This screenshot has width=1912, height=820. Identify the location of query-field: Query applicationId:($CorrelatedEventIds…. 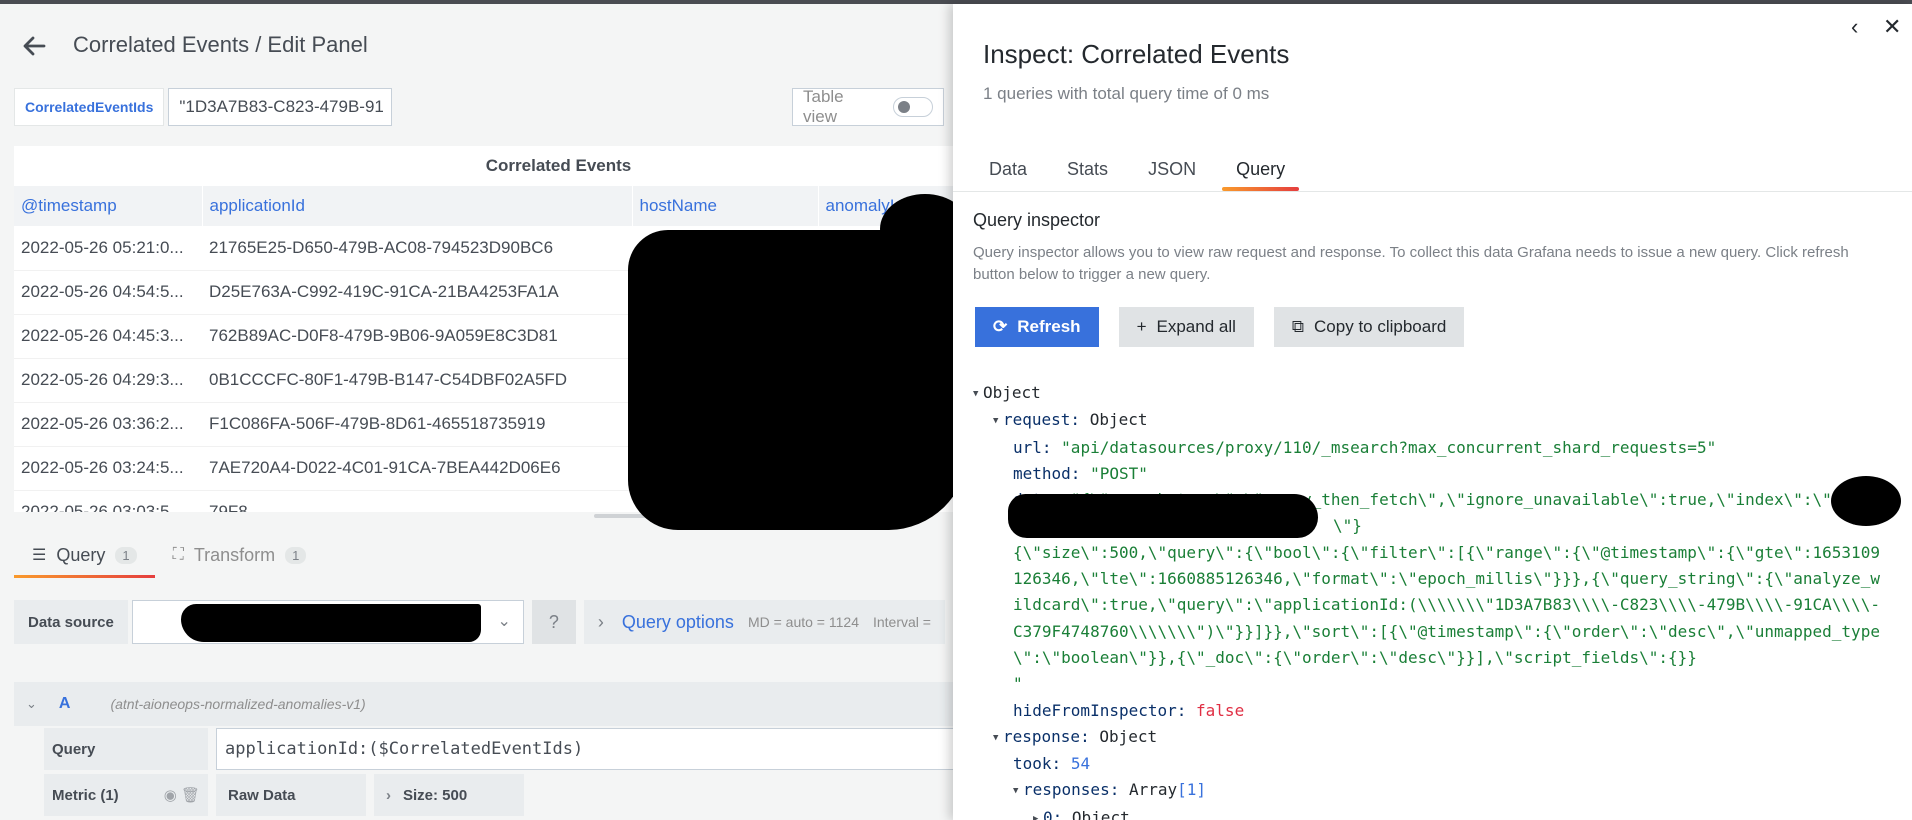
(498, 749).